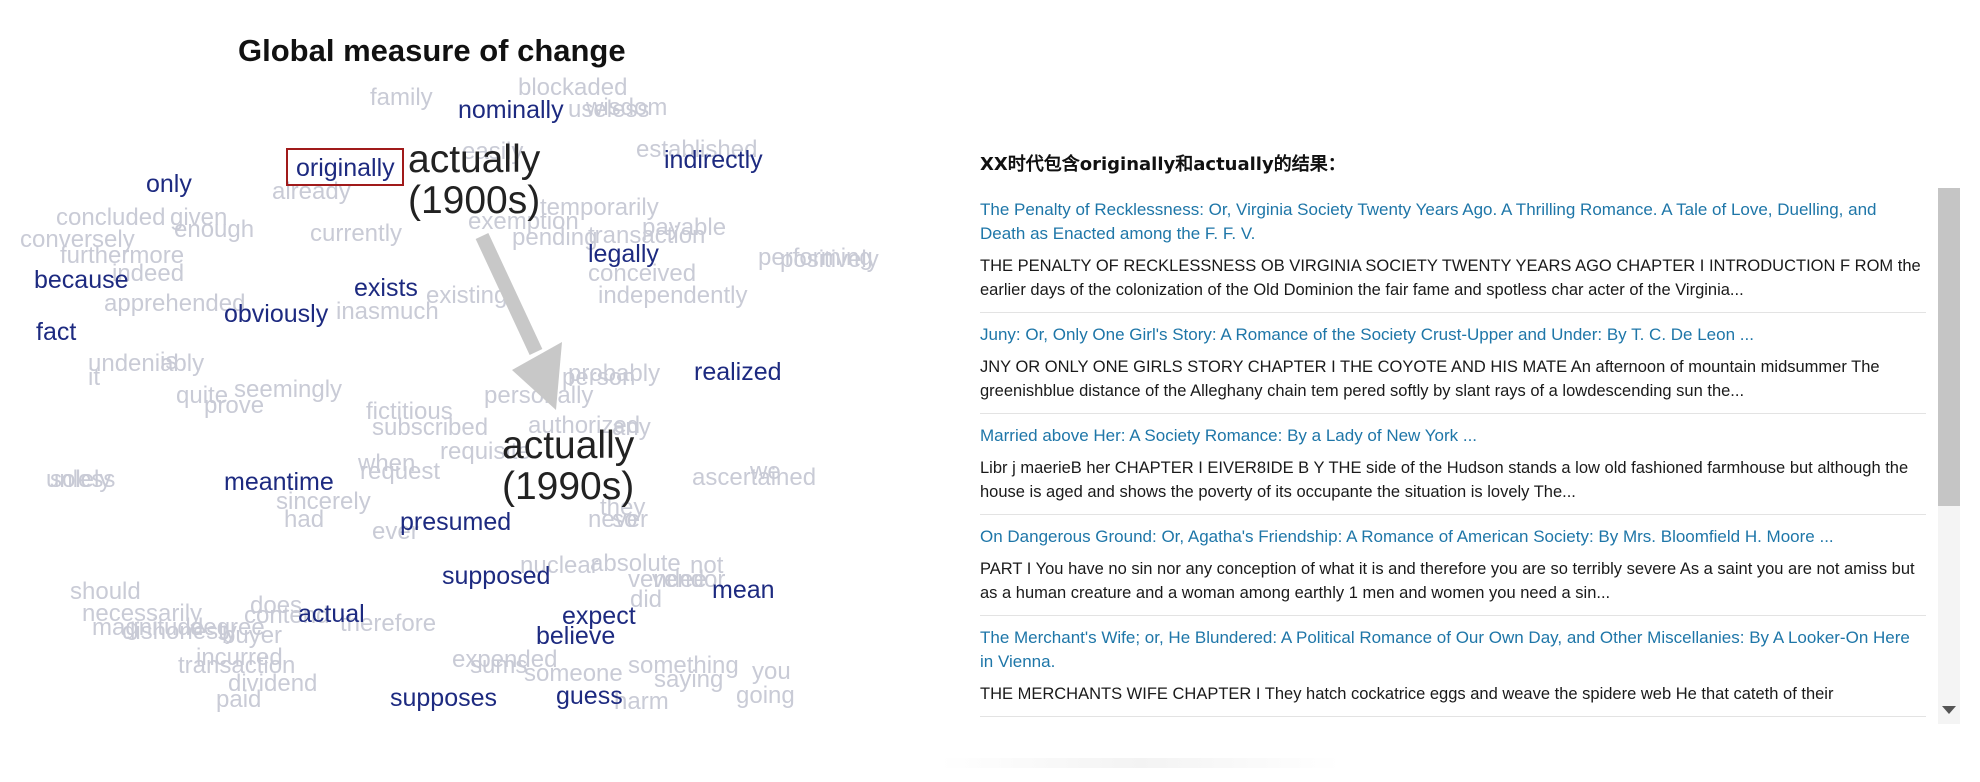  I want to click on faded-word: paid, so click(239, 699).